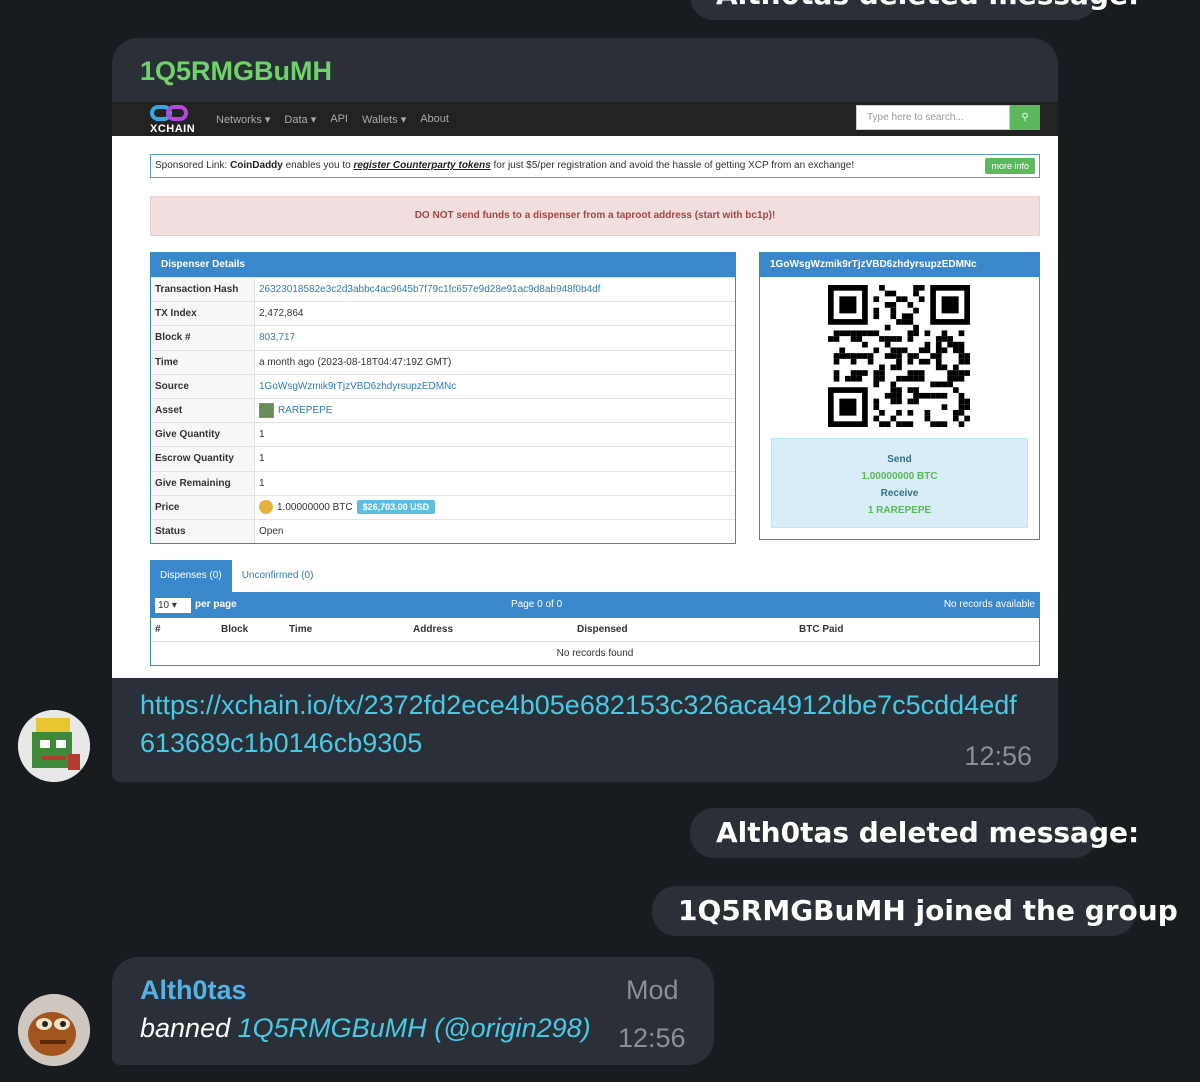  Describe the element at coordinates (899, 483) in the screenshot. I see `qr-info-box: Send 1.00000000 BTC Receive 1 RAREPEPE` at that location.